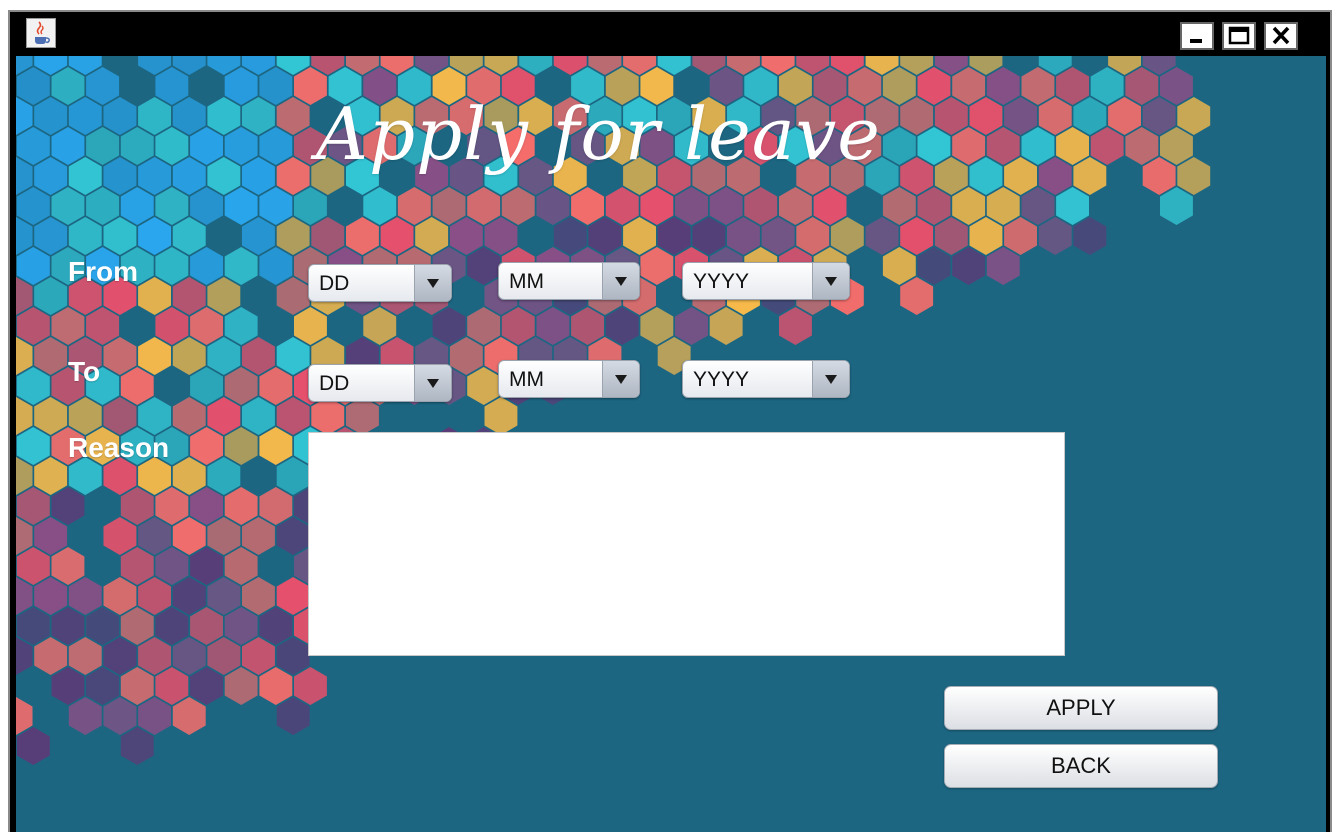  Describe the element at coordinates (1281, 36) in the screenshot. I see `close-icon` at that location.